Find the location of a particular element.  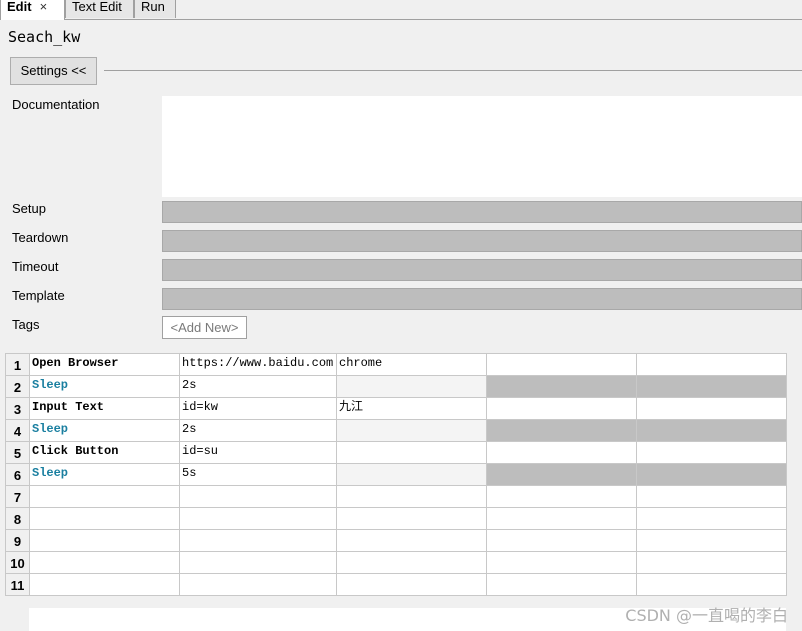

table-row: 9 is located at coordinates (396, 540).